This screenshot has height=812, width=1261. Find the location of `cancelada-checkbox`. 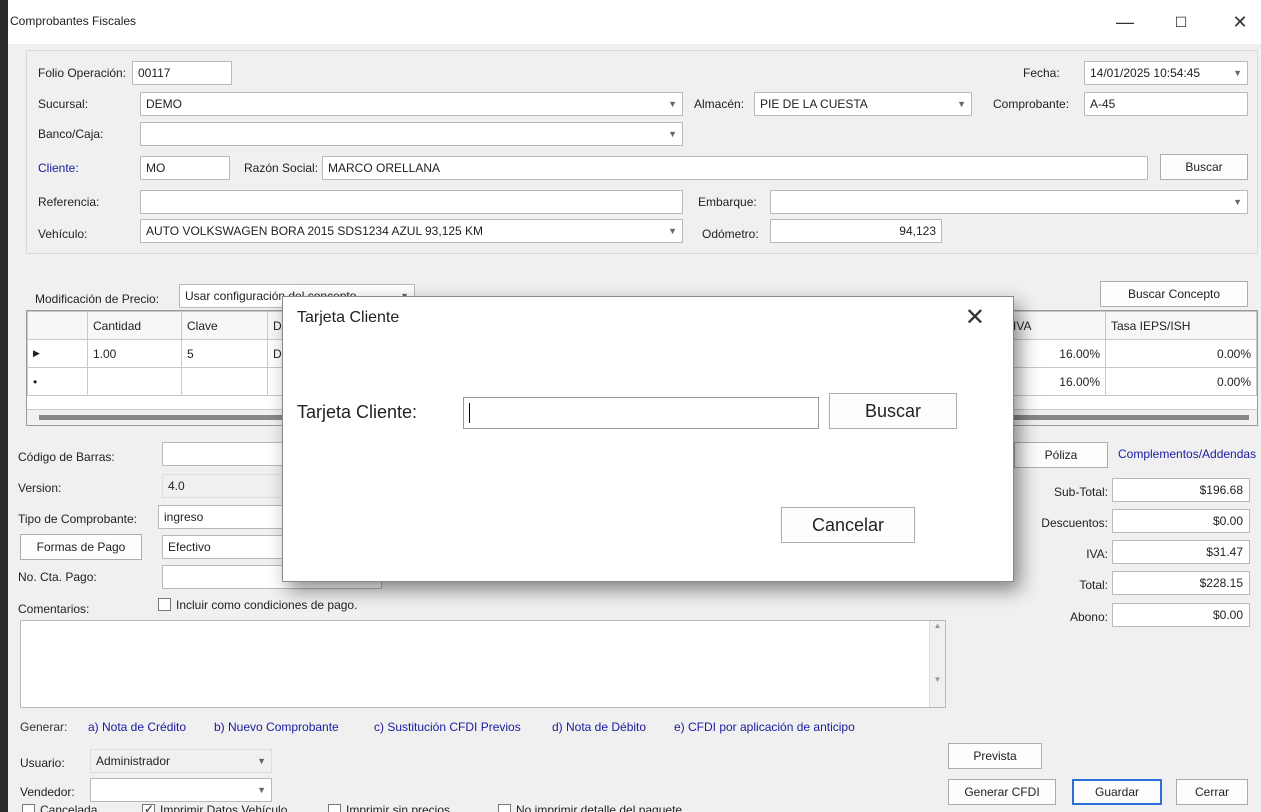

cancelada-checkbox is located at coordinates (28, 808).